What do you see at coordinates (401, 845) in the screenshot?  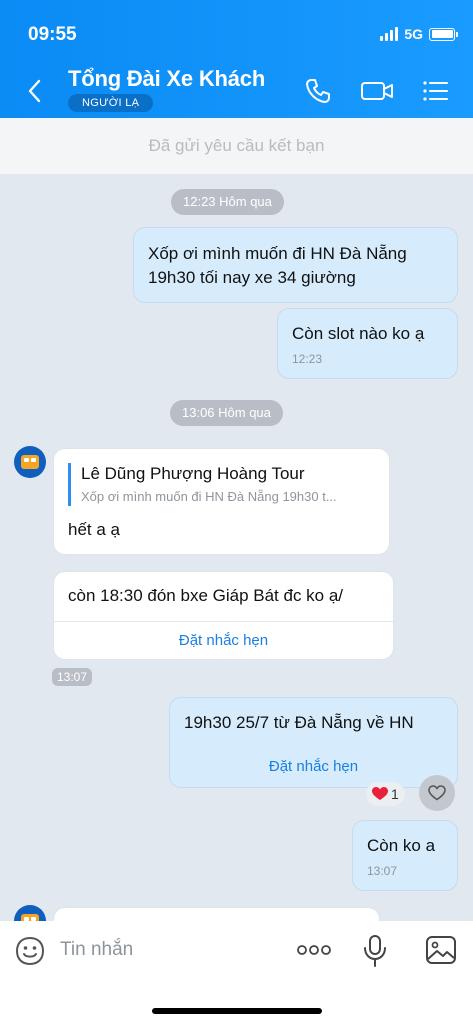 I see `message-text: Còn ko a` at bounding box center [401, 845].